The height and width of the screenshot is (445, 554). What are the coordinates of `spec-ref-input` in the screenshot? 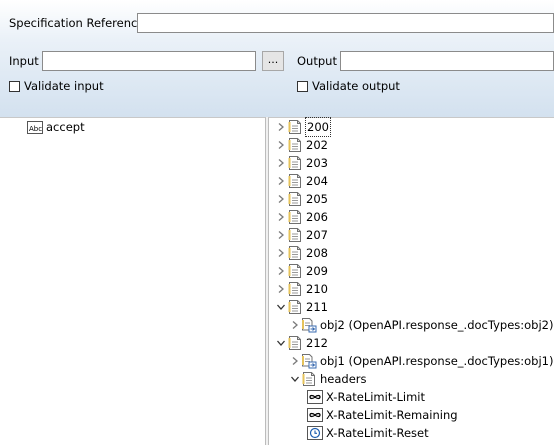 It's located at (345, 23).